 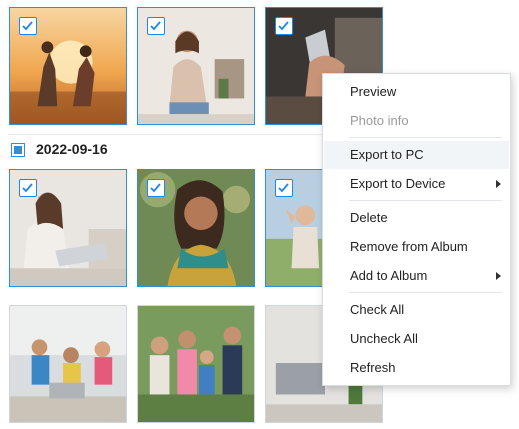 What do you see at coordinates (416, 310) in the screenshot?
I see `menu-item-check-all: Check All` at bounding box center [416, 310].